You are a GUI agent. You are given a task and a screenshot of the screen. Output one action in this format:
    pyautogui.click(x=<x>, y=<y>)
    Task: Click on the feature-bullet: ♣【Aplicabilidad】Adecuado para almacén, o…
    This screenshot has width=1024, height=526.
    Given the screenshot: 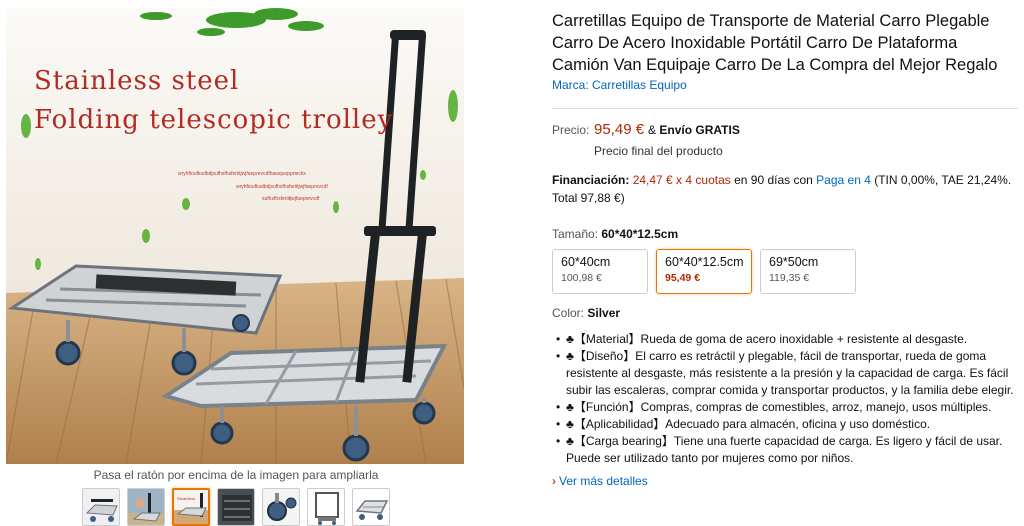 What is the action you would take?
    pyautogui.click(x=785, y=424)
    